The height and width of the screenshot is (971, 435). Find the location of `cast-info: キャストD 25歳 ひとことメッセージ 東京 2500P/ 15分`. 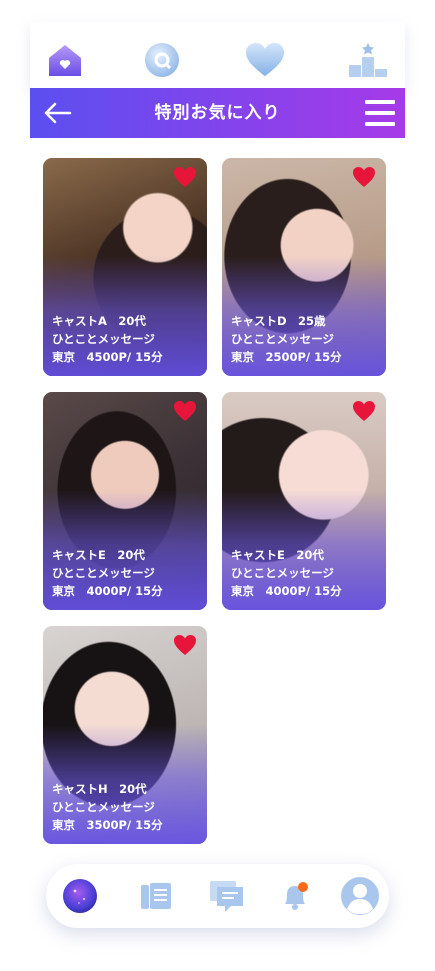

cast-info: キャストD 25歳 ひとことメッセージ 東京 2500P/ 15分 is located at coordinates (286, 339).